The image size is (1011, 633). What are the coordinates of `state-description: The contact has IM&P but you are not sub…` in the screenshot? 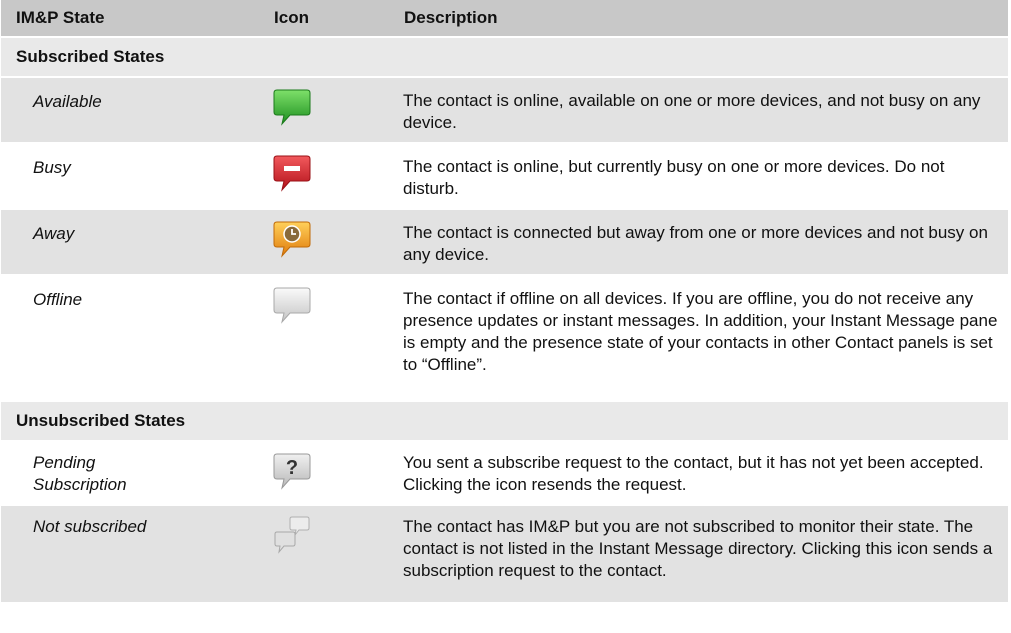 It's located at (698, 554).